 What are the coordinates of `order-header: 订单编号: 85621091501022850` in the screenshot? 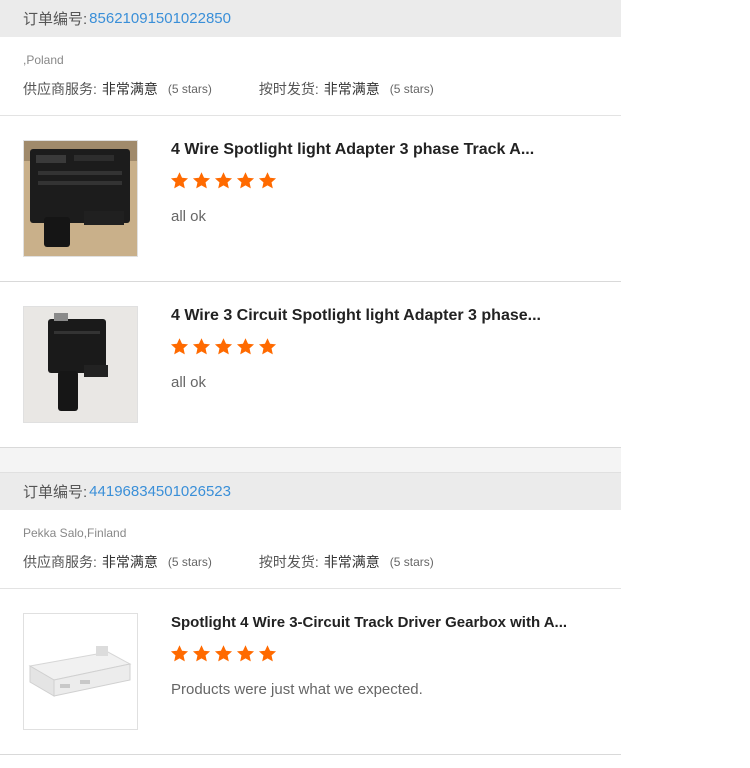 It's located at (310, 18).